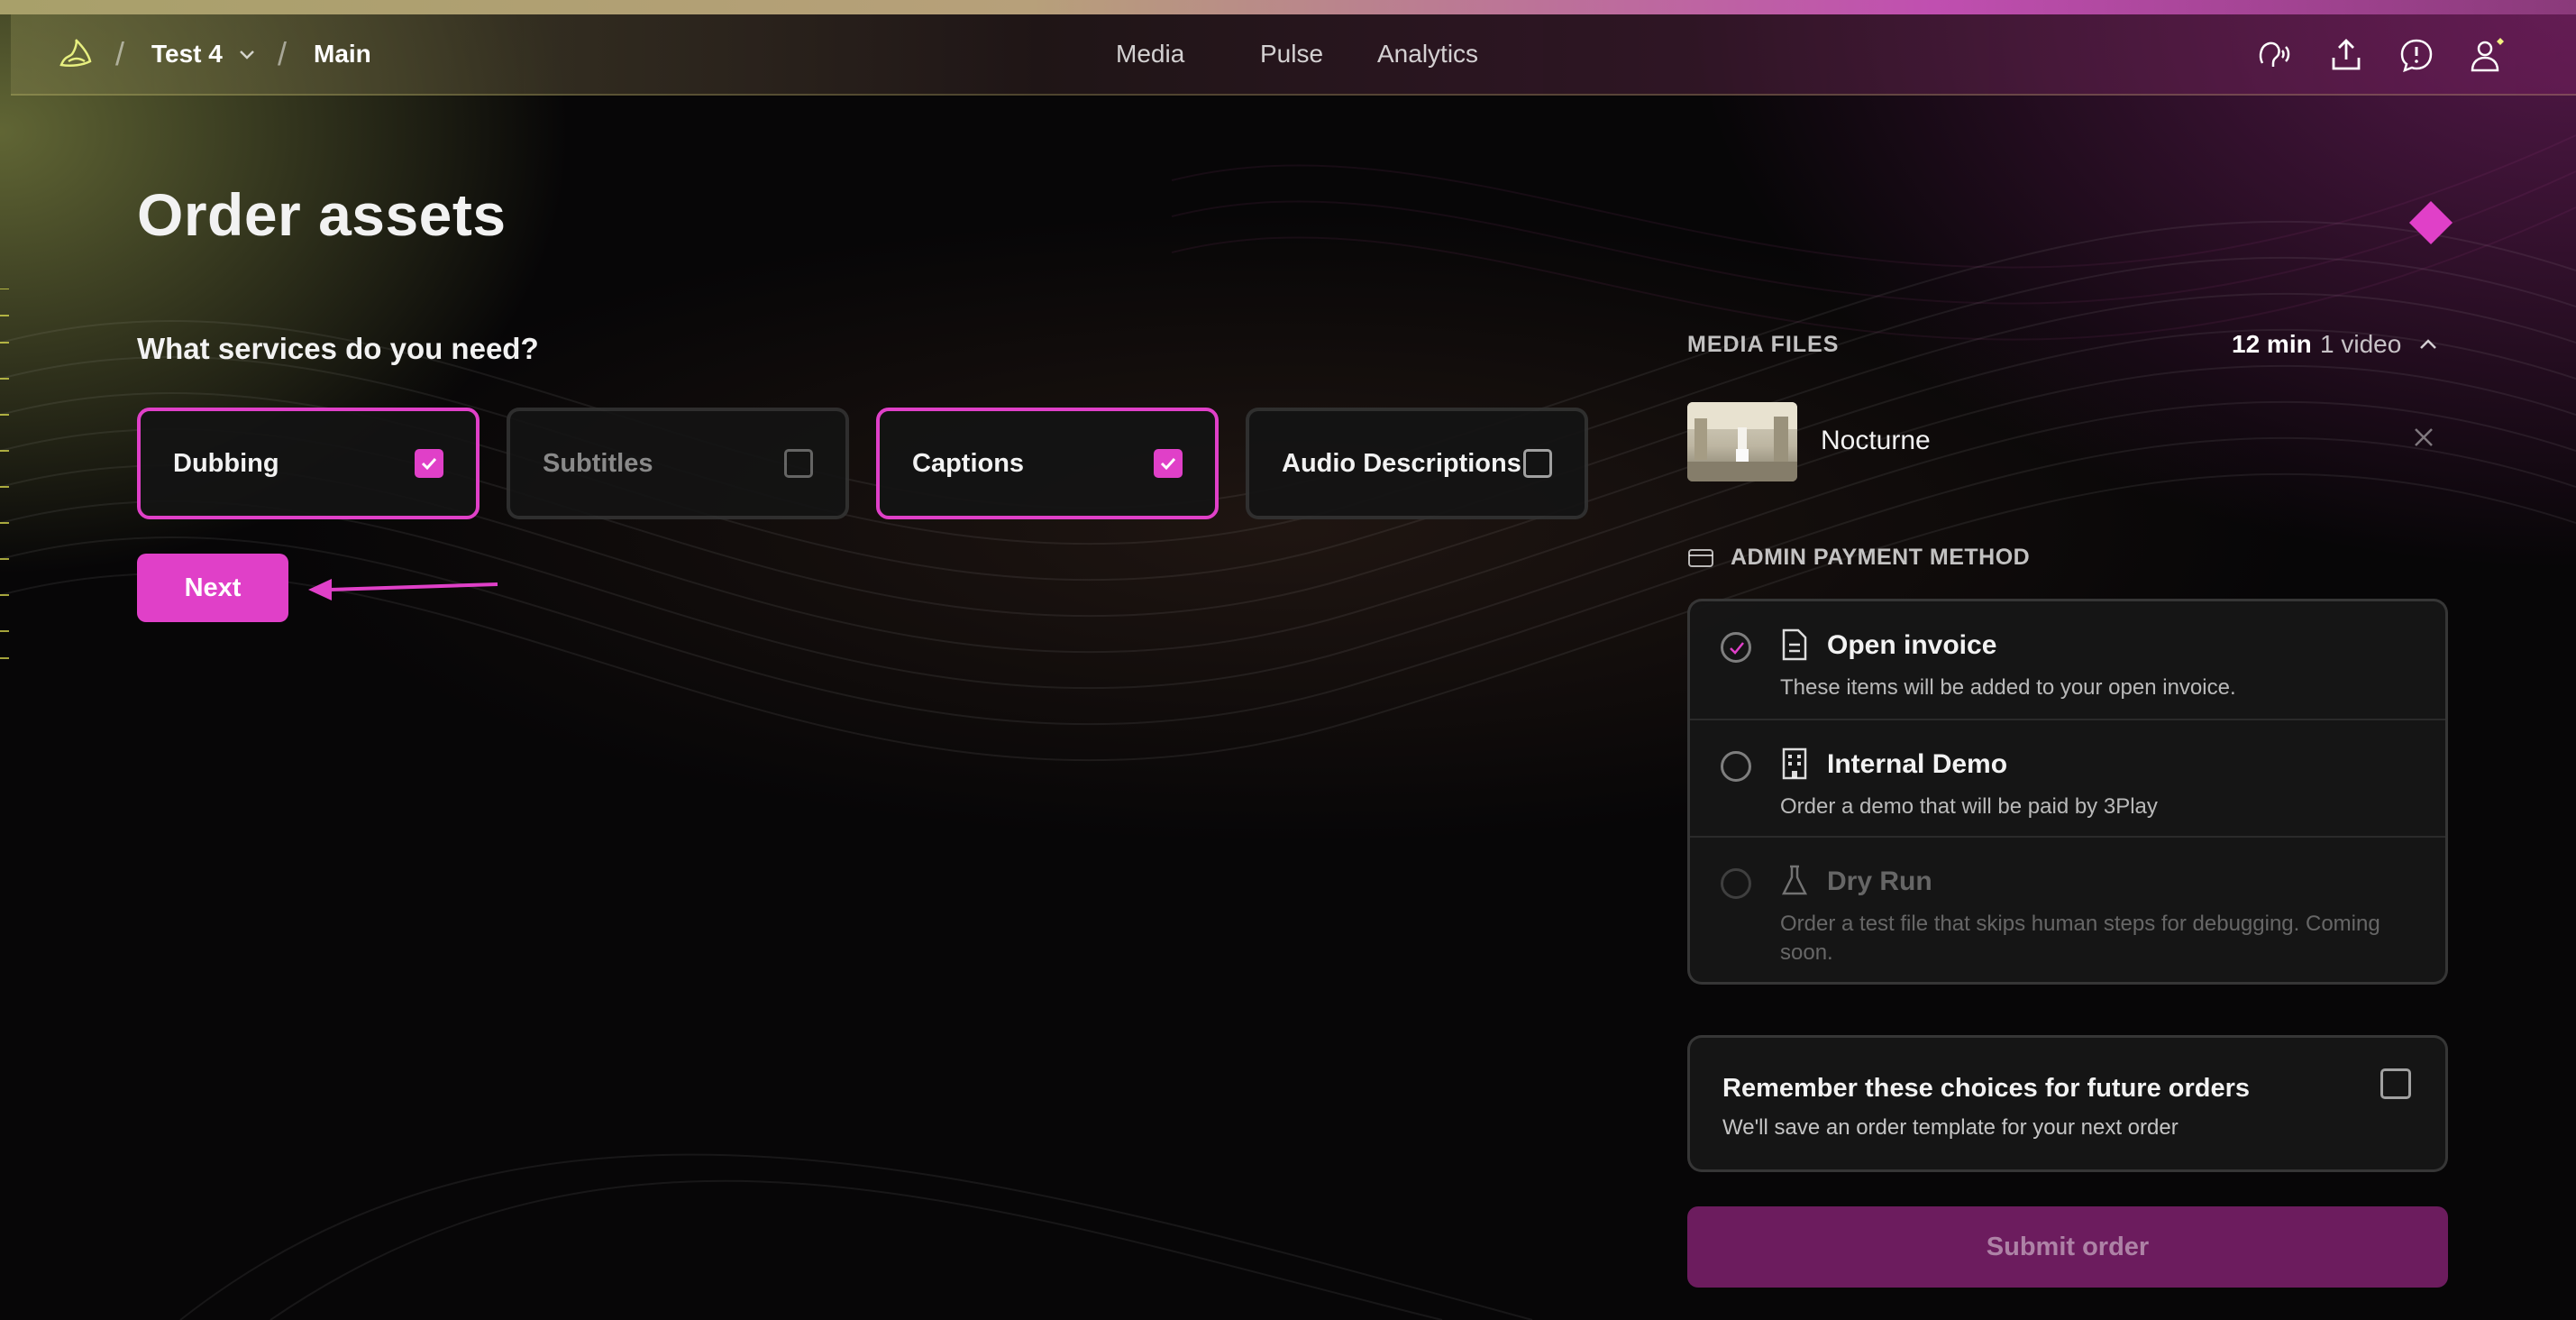 This screenshot has height=1320, width=2576. Describe the element at coordinates (403, 589) in the screenshot. I see `pointer-arrow-icon` at that location.